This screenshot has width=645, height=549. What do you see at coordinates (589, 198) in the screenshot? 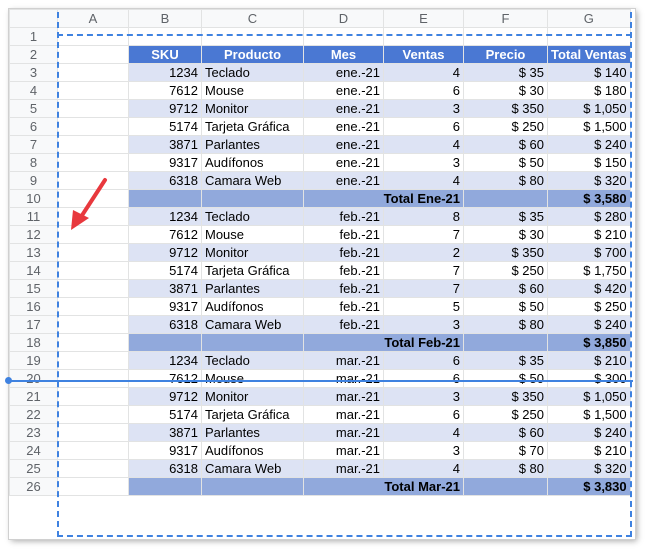
I see `total-value: $ 3,580` at bounding box center [589, 198].